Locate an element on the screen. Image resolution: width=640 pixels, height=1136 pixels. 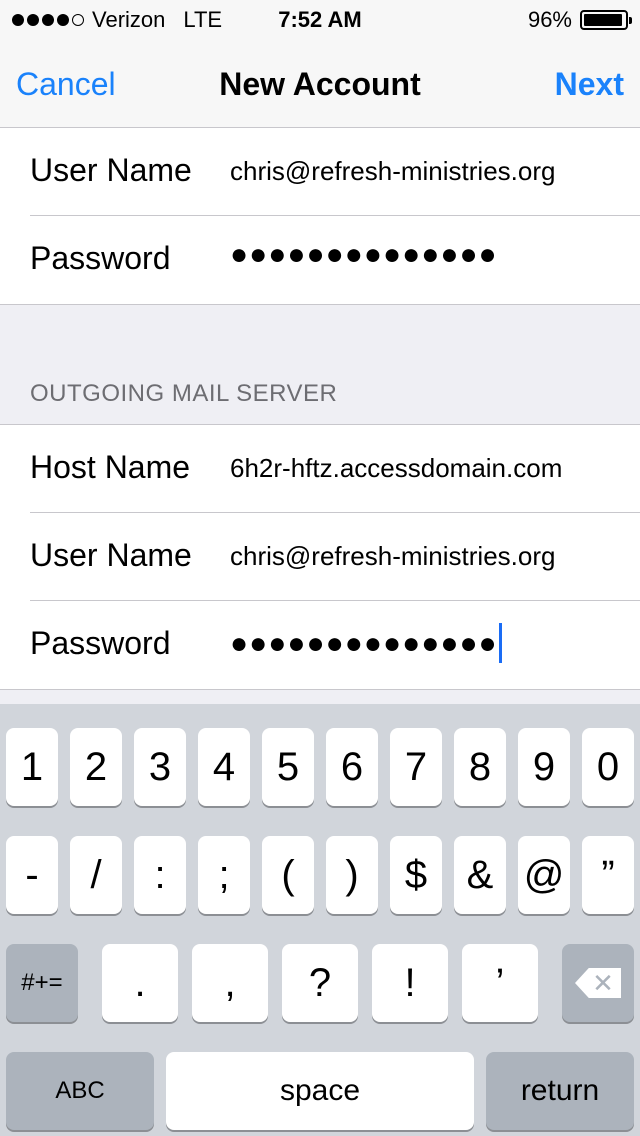
key-0: 0 is located at coordinates (608, 767).